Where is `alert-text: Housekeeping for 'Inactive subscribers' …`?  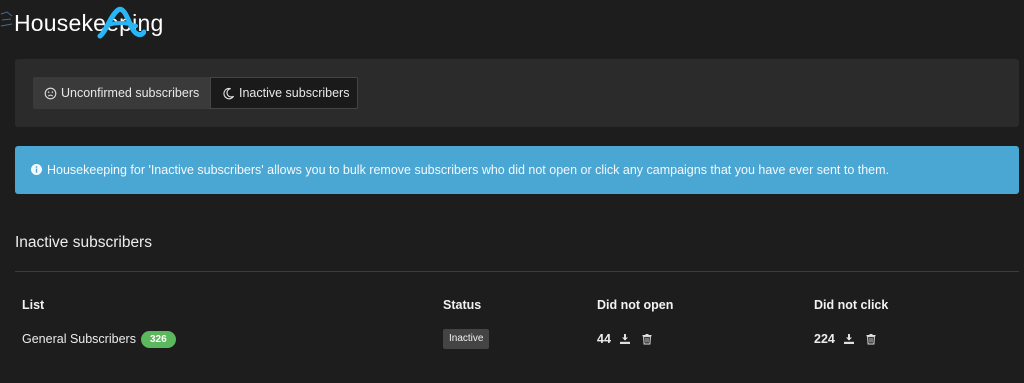
alert-text: Housekeeping for 'Inactive subscribers' … is located at coordinates (468, 170).